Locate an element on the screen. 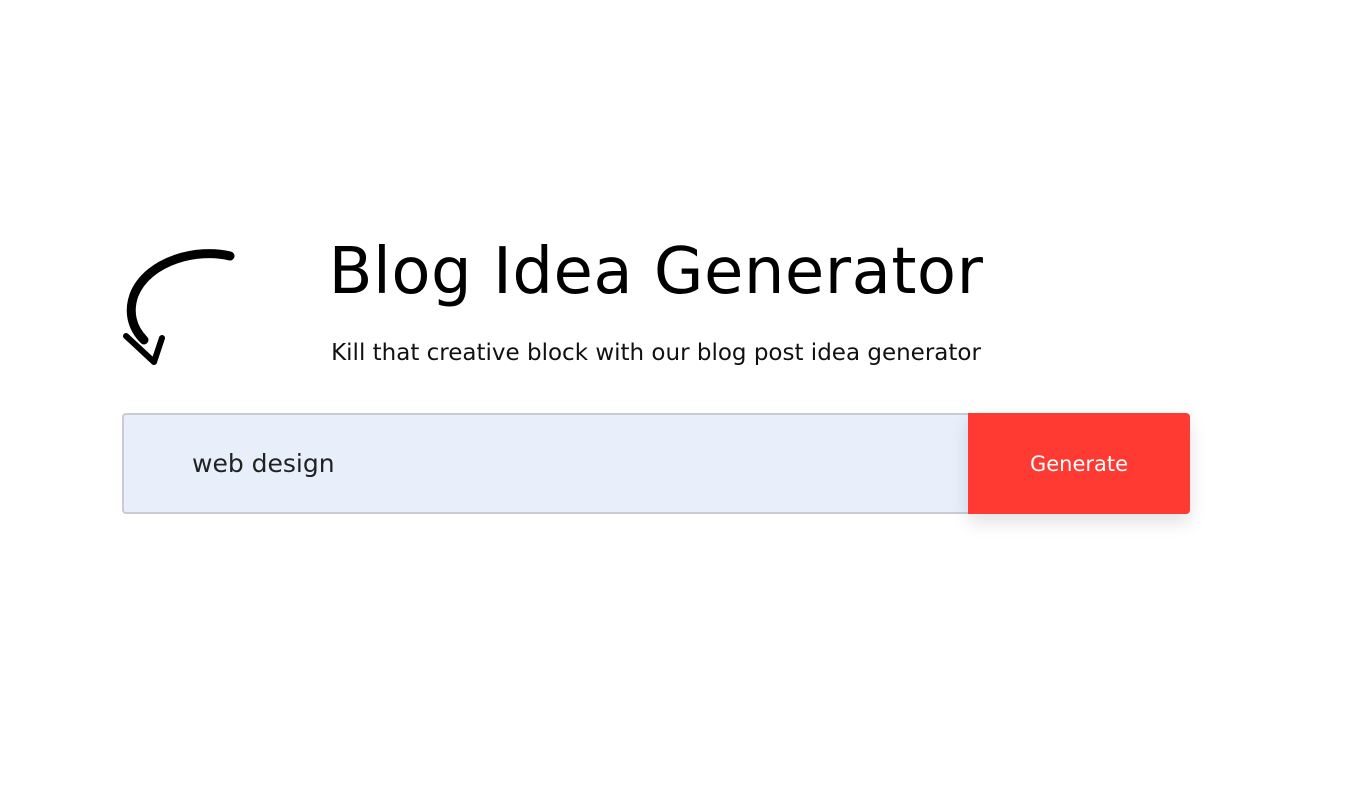  topic-input is located at coordinates (545, 463).